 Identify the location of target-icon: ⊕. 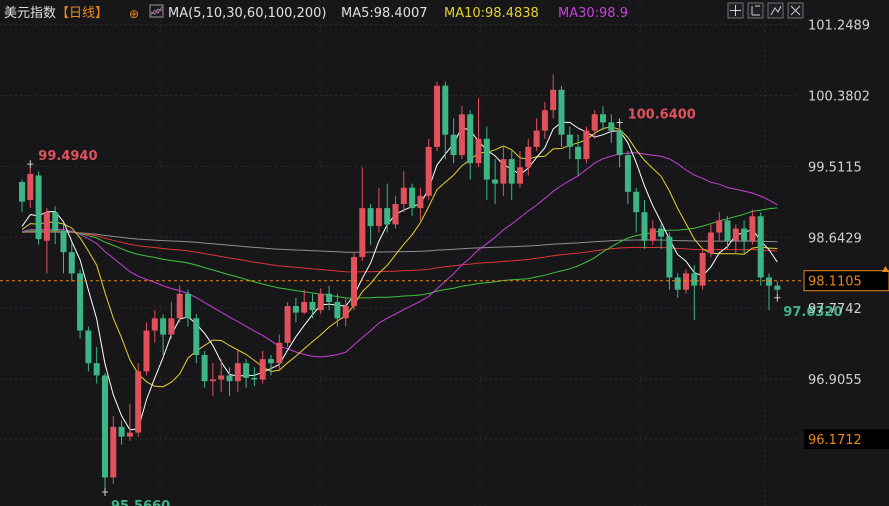
(134, 14).